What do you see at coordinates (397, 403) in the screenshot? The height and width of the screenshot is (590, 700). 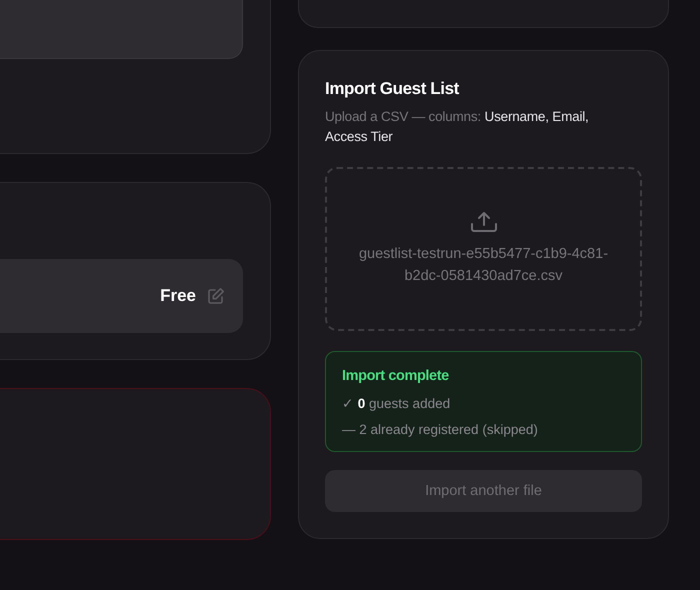 I see `result-line: ✓ 0 guests added` at bounding box center [397, 403].